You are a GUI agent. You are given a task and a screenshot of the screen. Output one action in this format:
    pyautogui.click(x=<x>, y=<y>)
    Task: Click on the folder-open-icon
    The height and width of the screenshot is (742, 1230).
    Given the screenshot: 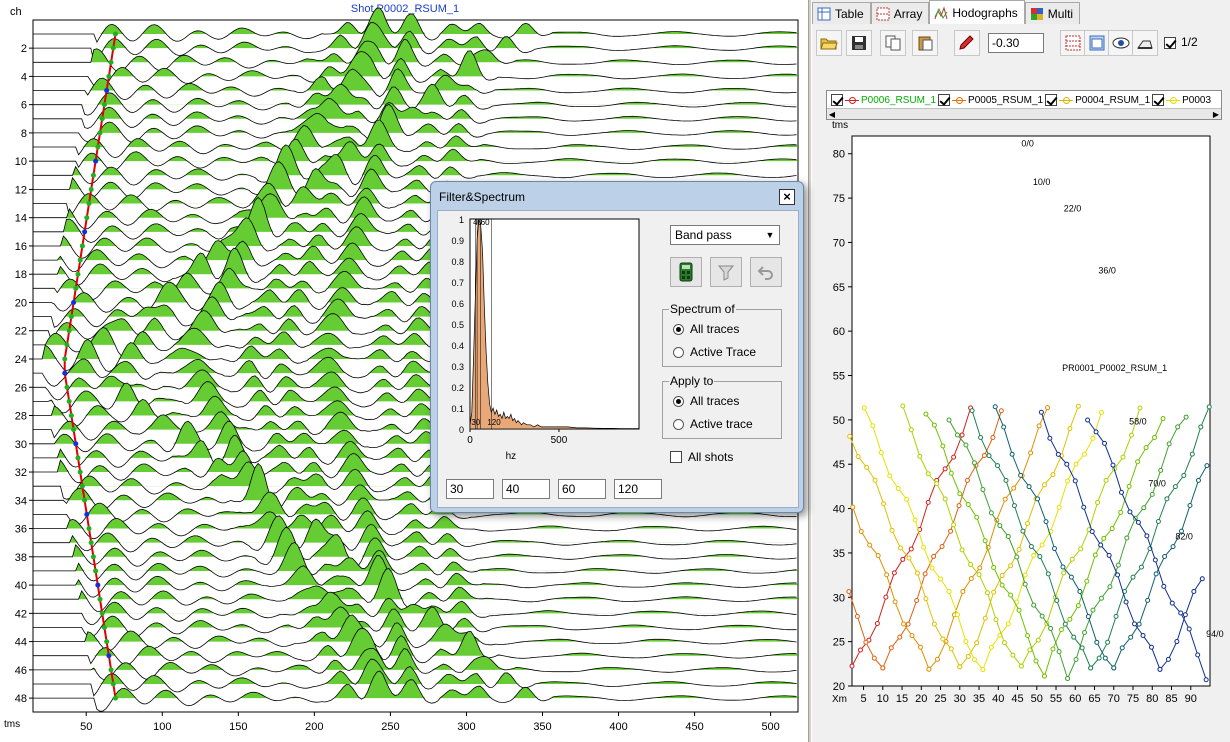 What is the action you would take?
    pyautogui.click(x=829, y=44)
    